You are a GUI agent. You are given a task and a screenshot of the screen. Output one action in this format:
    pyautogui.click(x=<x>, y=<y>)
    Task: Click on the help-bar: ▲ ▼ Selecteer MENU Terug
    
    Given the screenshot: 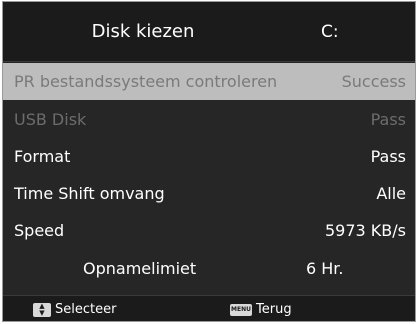 What is the action you would take?
    pyautogui.click(x=209, y=308)
    